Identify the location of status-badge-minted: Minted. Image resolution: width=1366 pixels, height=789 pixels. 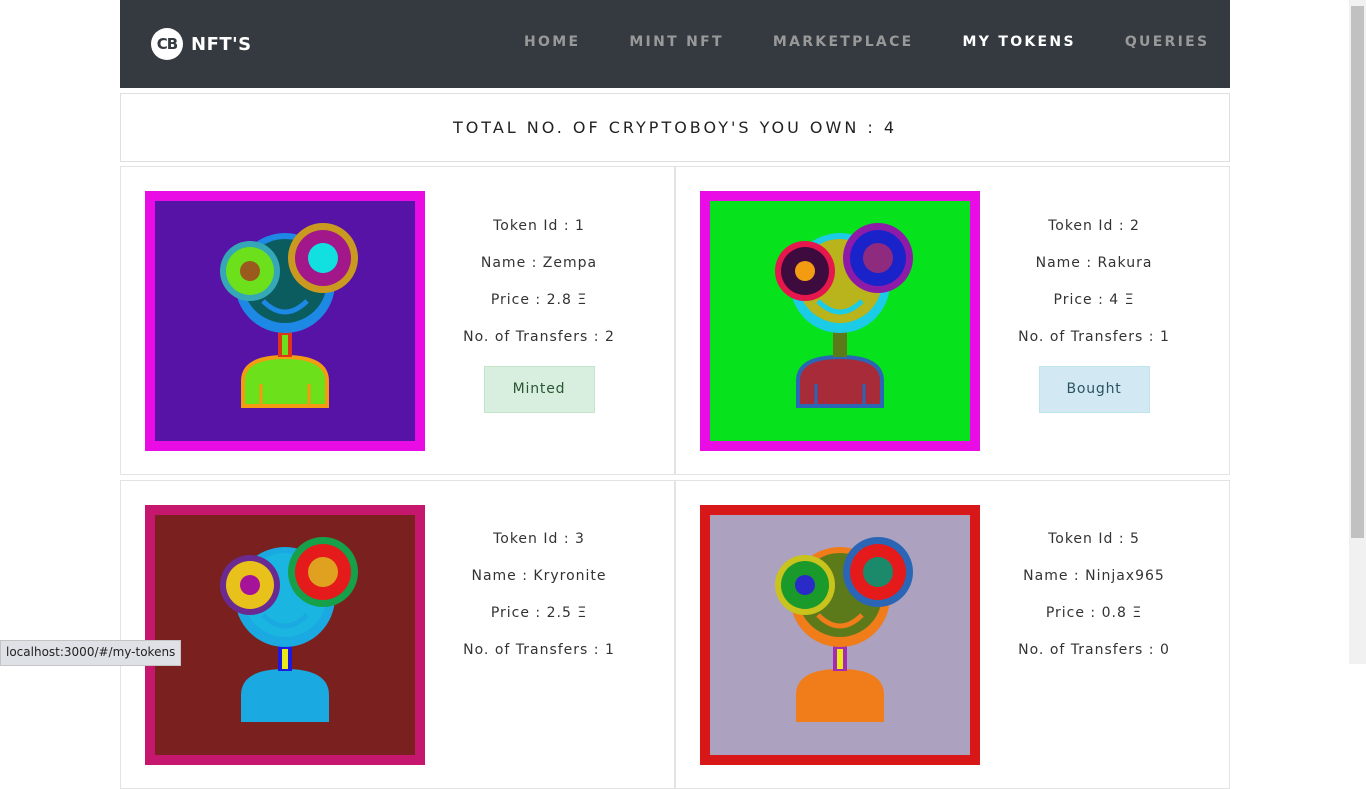
(539, 389).